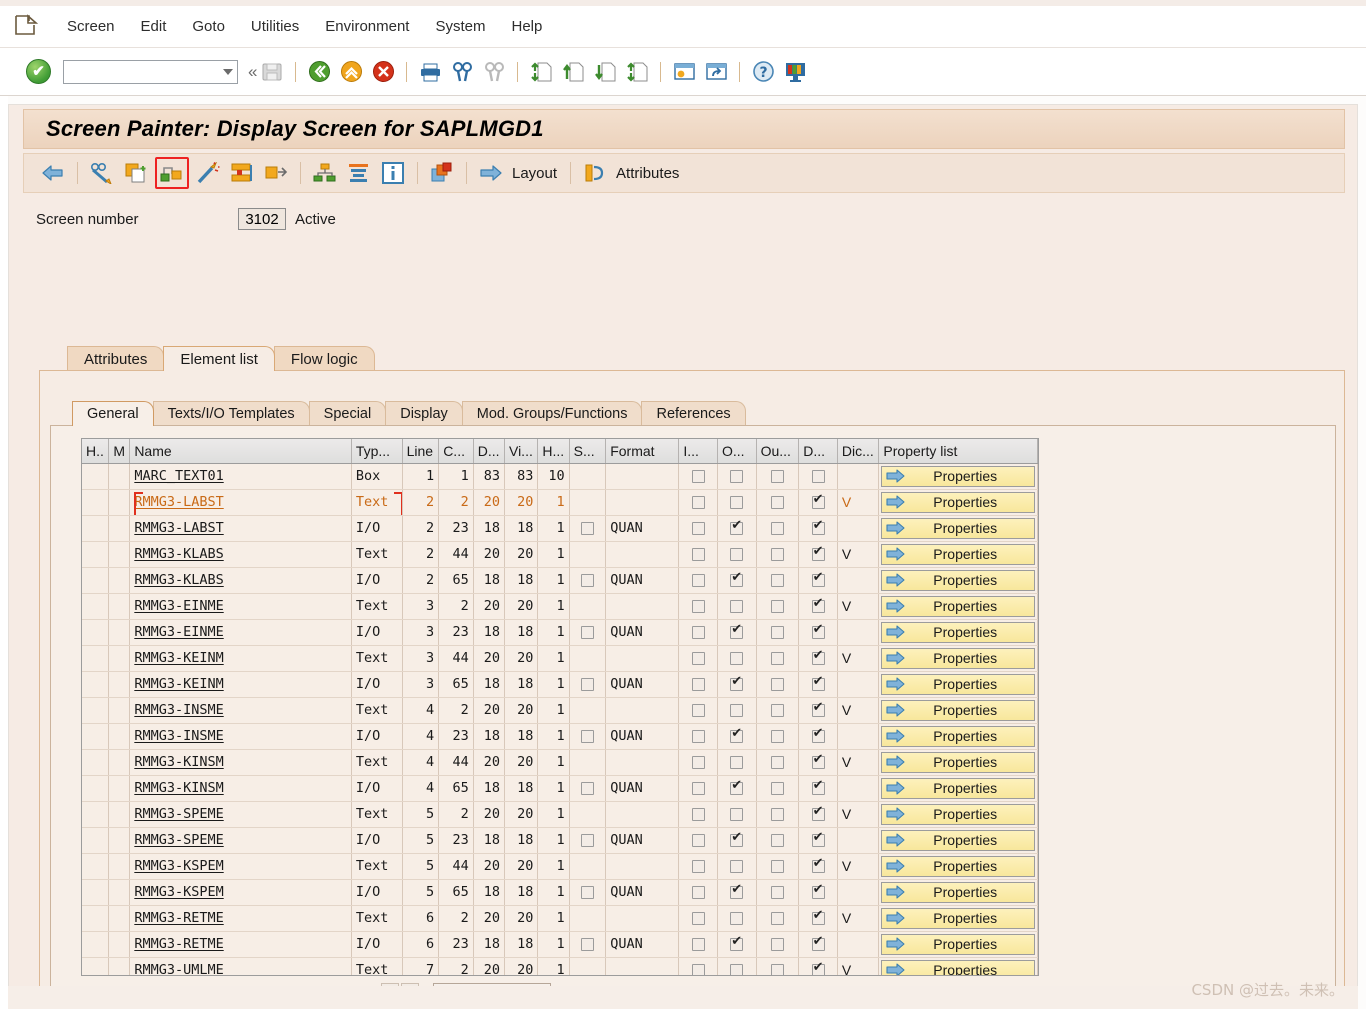  Describe the element at coordinates (240, 451) in the screenshot. I see `table-header-name: Name` at that location.